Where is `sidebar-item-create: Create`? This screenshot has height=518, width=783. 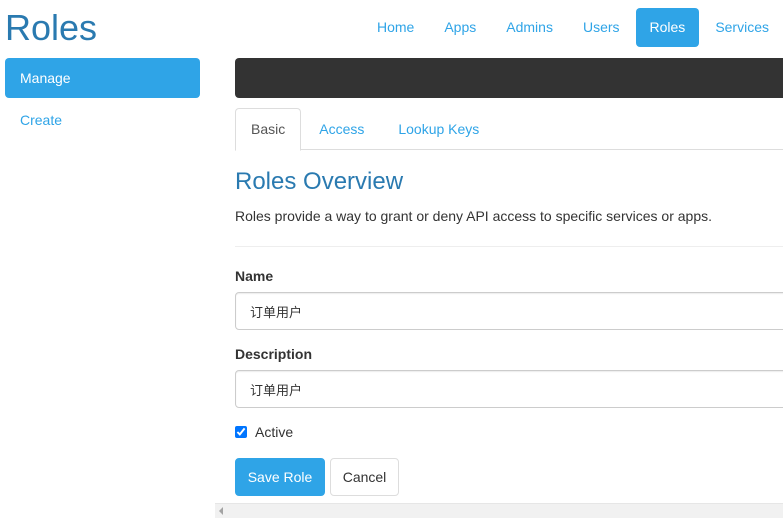
sidebar-item-create: Create is located at coordinates (102, 120).